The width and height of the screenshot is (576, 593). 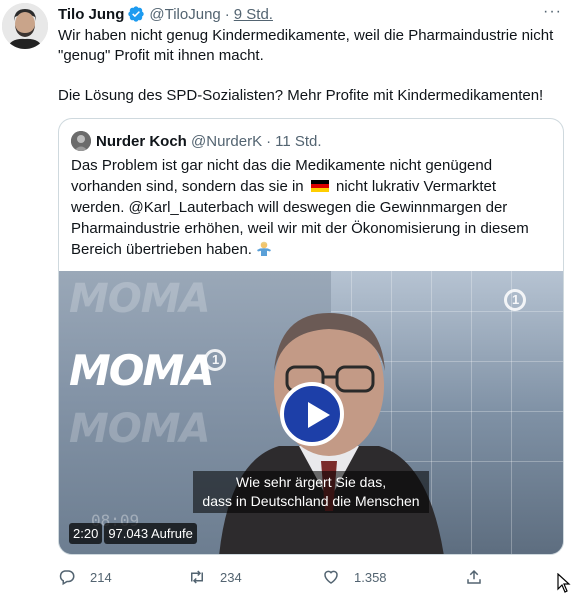 I want to click on like-button: 1.358, so click(x=354, y=577).